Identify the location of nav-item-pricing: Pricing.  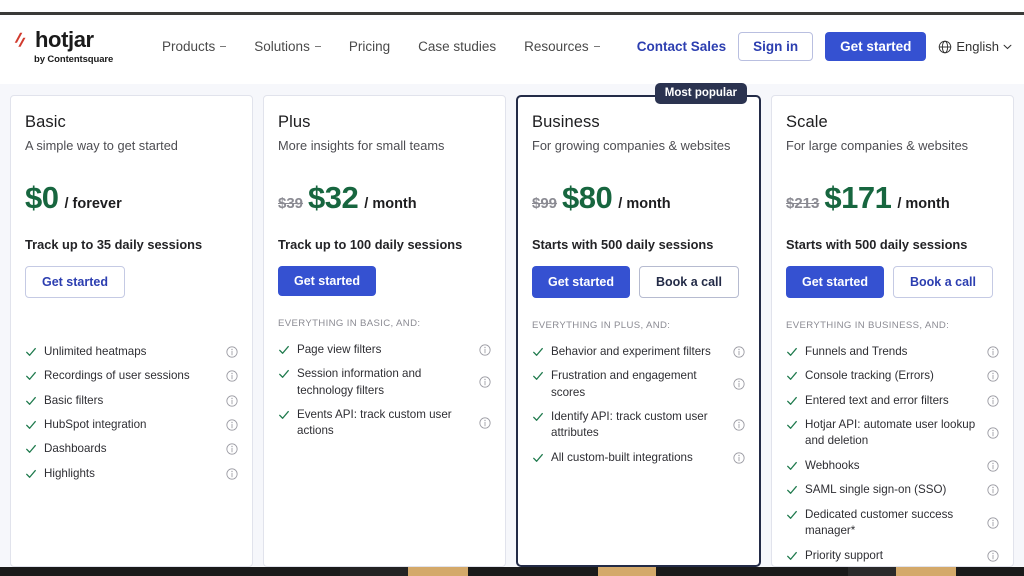
(369, 46).